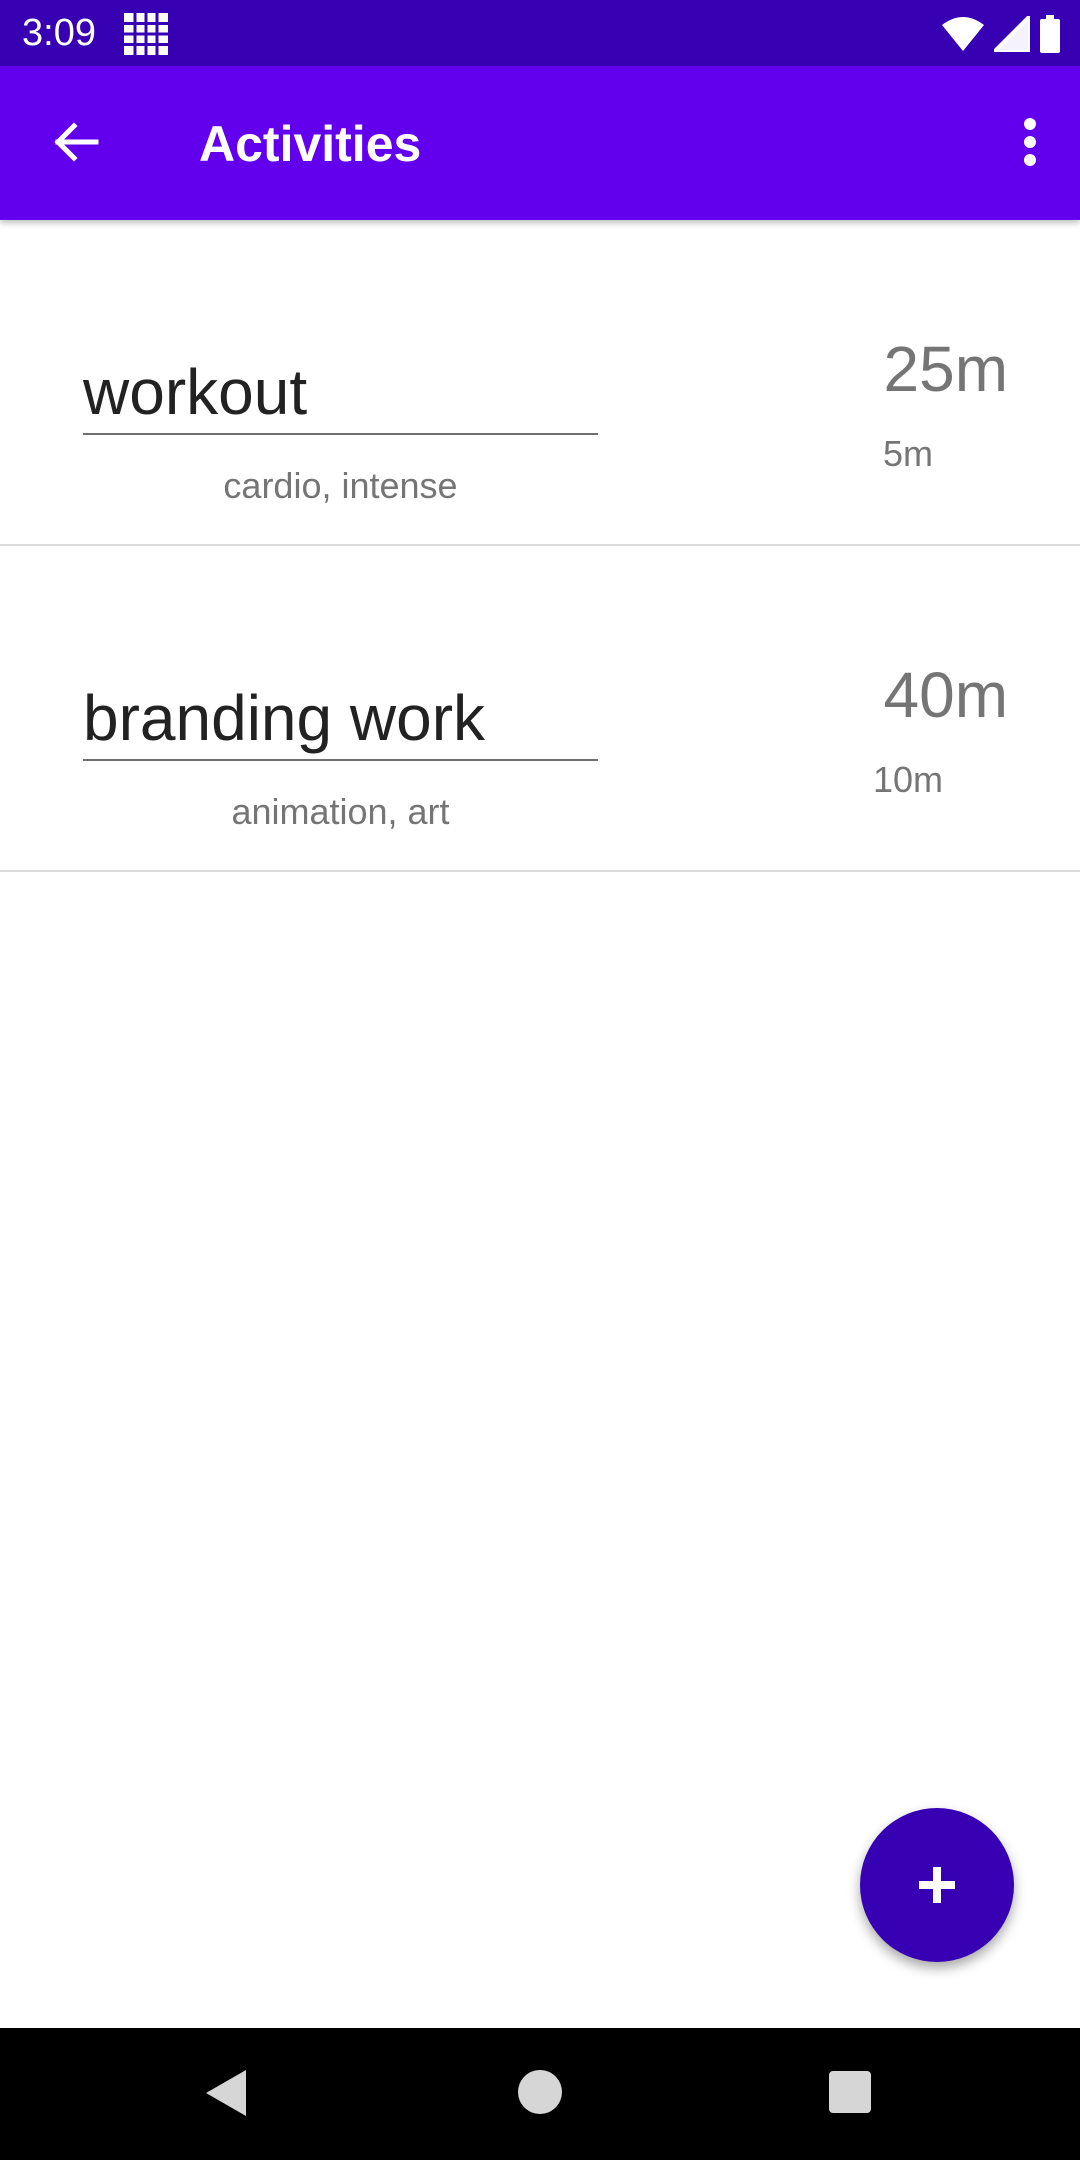 Image resolution: width=1080 pixels, height=2160 pixels. Describe the element at coordinates (146, 34) in the screenshot. I see `app-grid-icon` at that location.